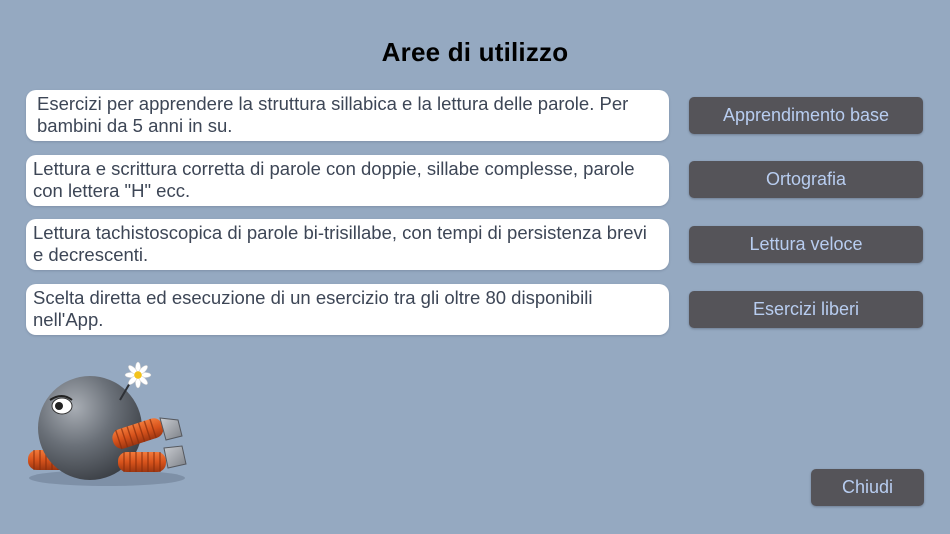 This screenshot has width=950, height=534. I want to click on close-button: Chiudi, so click(867, 487).